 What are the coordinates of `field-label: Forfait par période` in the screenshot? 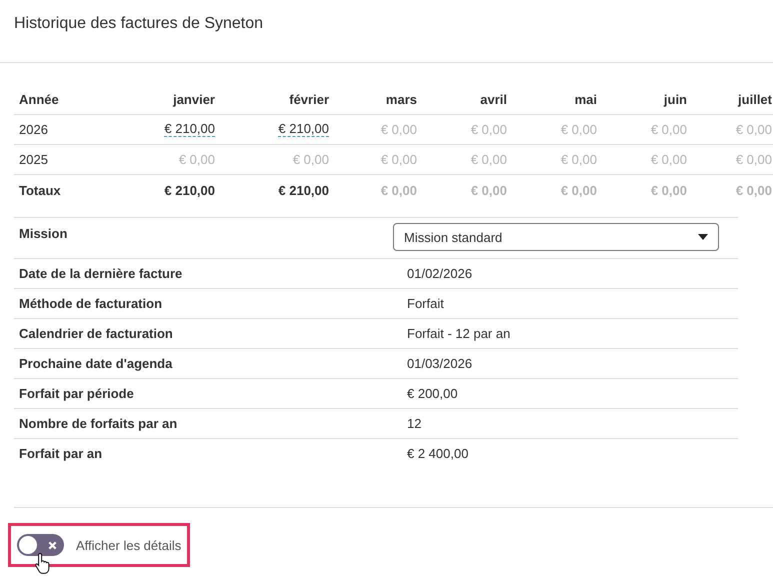 It's located at (76, 394).